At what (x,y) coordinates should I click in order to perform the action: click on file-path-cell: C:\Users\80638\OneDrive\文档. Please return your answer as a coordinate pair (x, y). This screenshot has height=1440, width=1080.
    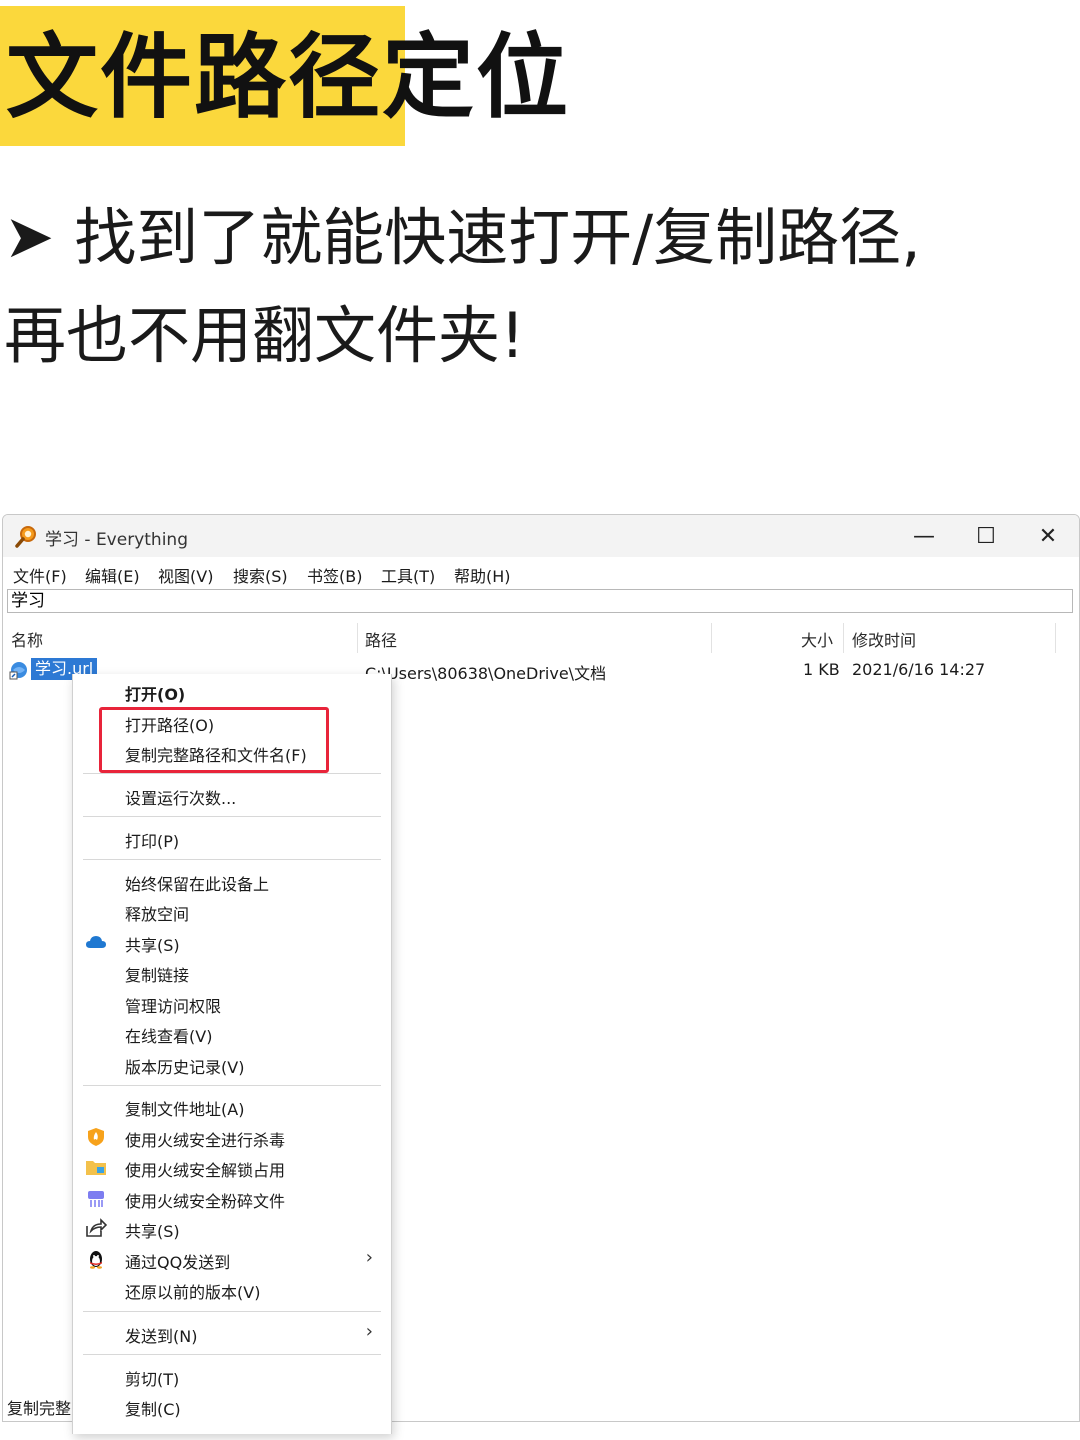
    Looking at the image, I should click on (485, 672).